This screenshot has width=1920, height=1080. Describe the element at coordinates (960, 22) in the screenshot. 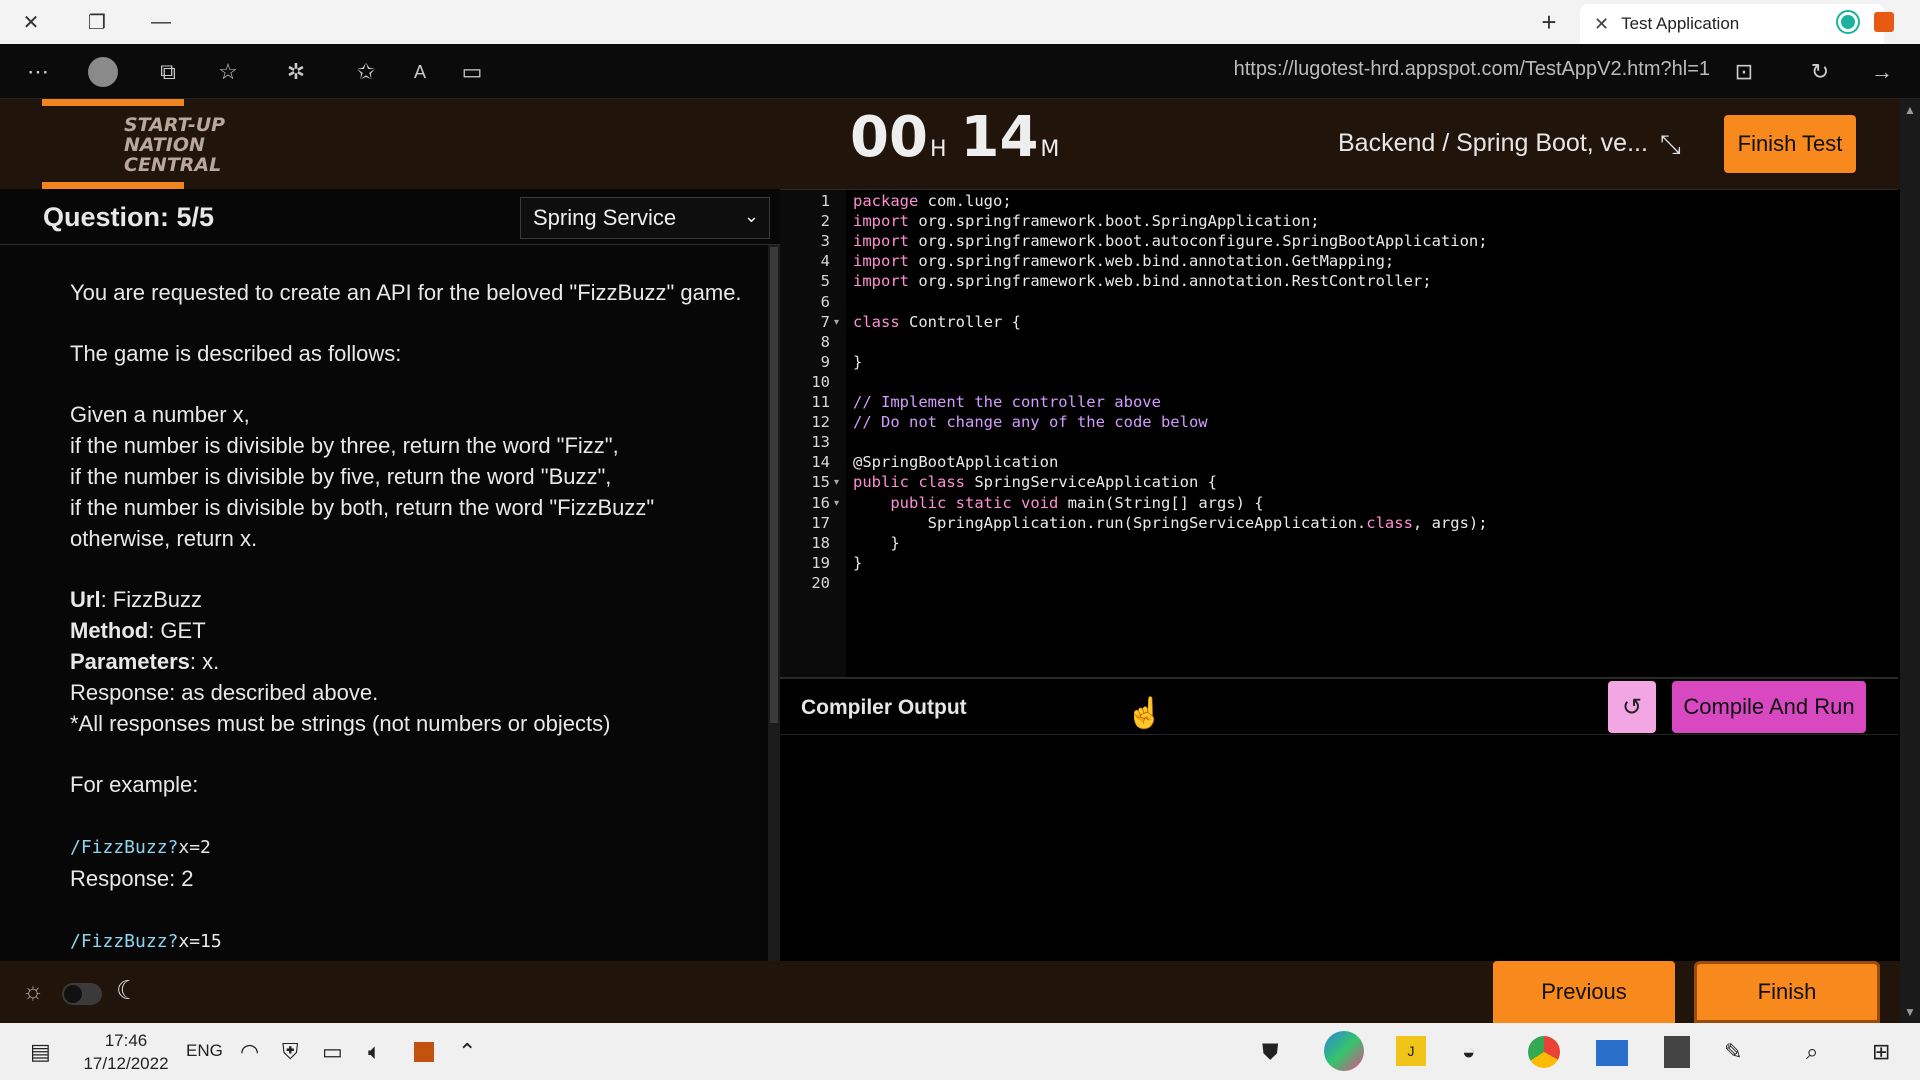

I see `browser-titlebar: ✕ ❐ — + ✕ Test Application` at that location.